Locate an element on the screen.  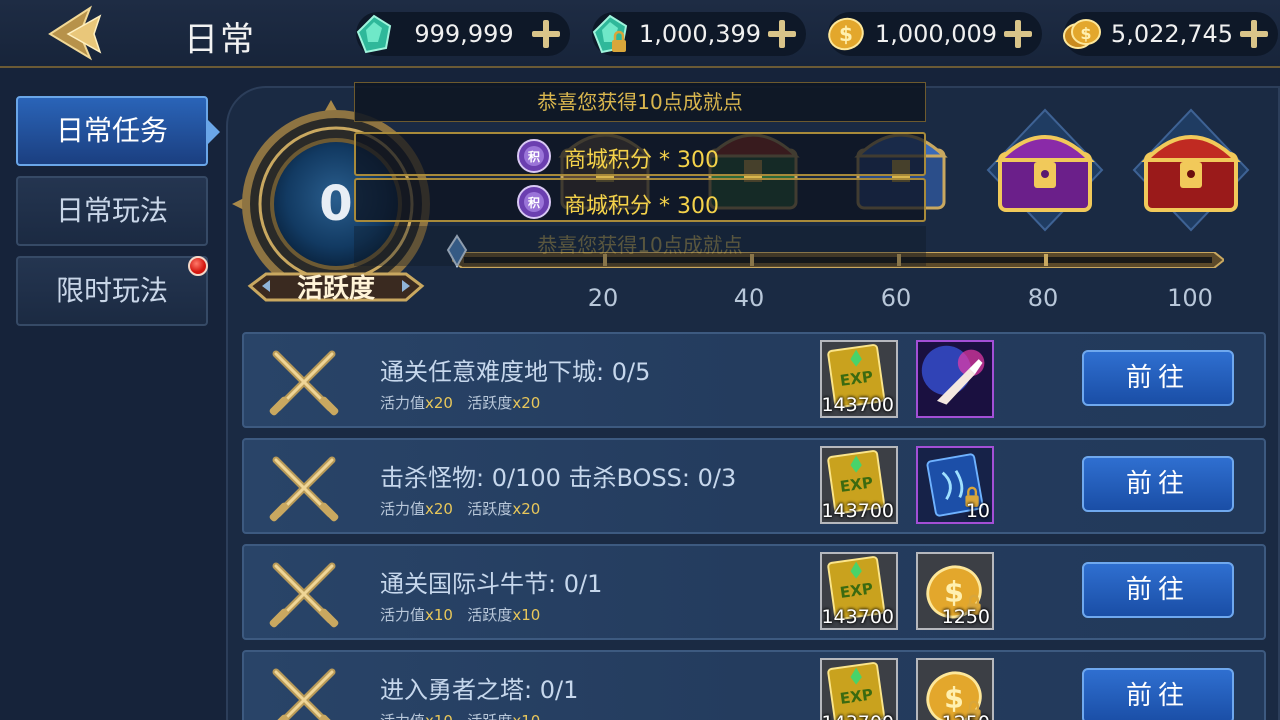
milestone-100: 100 is located at coordinates (1190, 298).